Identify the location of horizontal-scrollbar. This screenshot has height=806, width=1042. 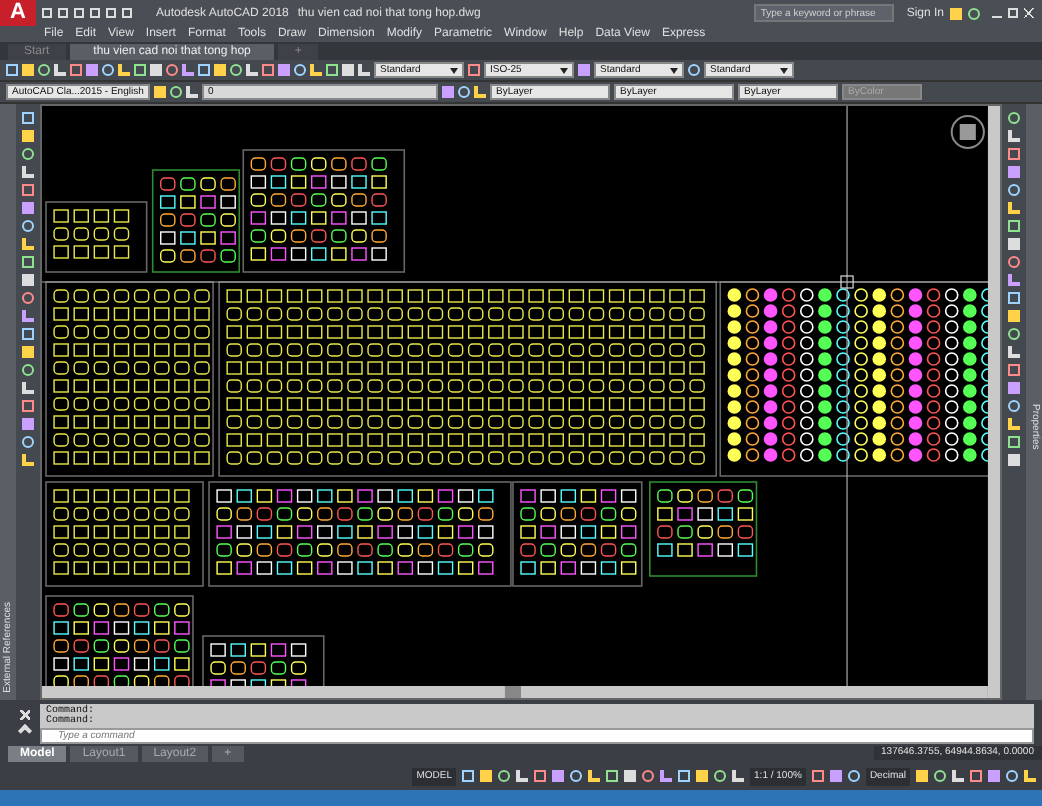
(515, 692).